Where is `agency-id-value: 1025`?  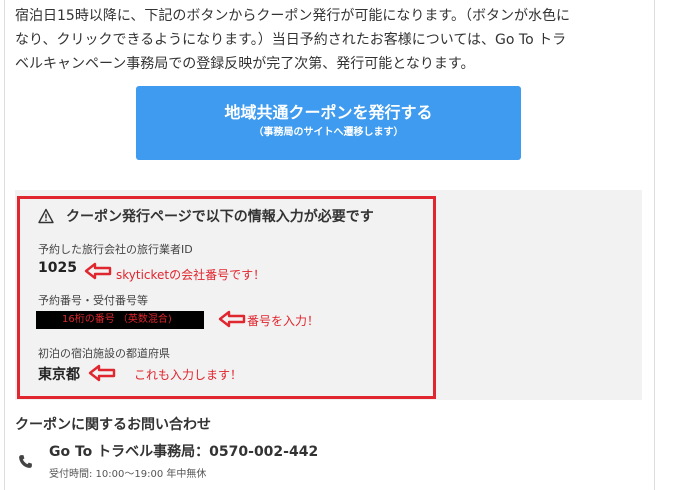 agency-id-value: 1025 is located at coordinates (57, 268).